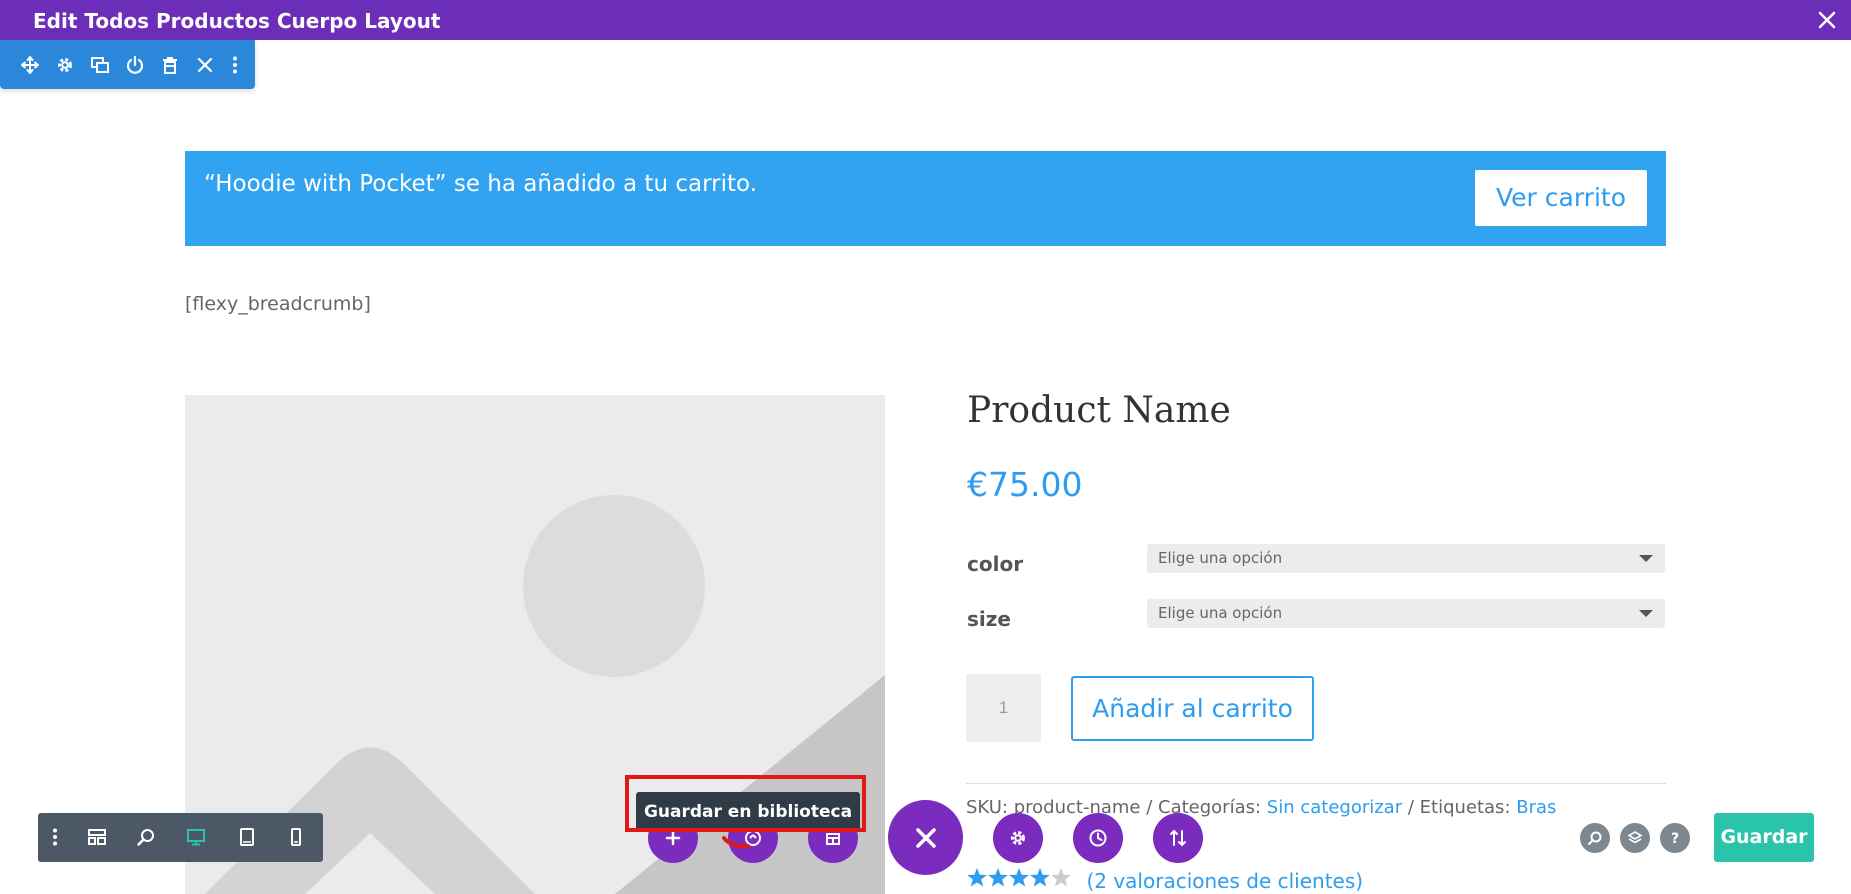  Describe the element at coordinates (1220, 558) in the screenshot. I see `color-select-value: Elige una opción` at that location.